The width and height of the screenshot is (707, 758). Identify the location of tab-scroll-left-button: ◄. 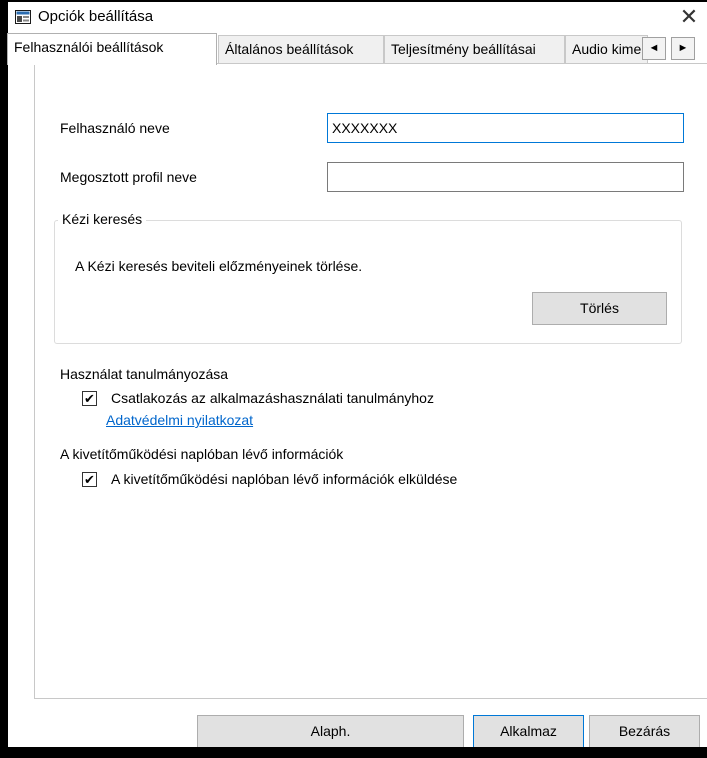
(654, 48).